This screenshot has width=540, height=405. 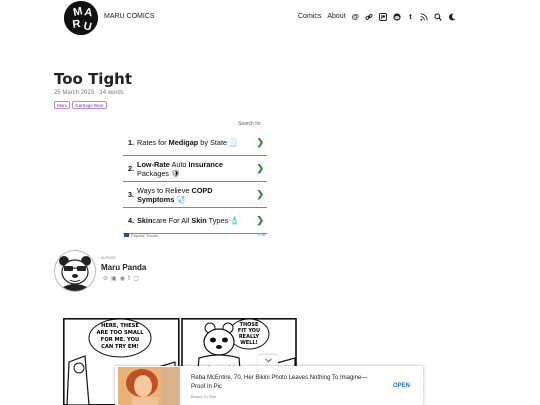 I want to click on lotion-emoji-icon: 🧴, so click(x=235, y=220).